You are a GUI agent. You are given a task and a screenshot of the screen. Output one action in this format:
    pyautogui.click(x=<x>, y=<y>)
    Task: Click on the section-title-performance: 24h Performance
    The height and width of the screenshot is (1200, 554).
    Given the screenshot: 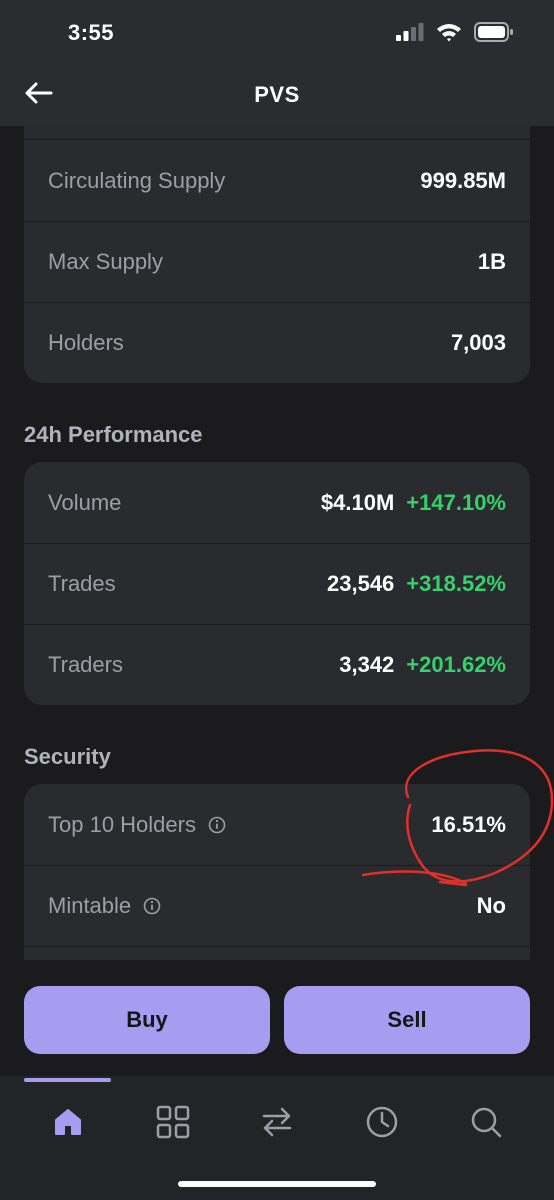 What is the action you would take?
    pyautogui.click(x=113, y=434)
    